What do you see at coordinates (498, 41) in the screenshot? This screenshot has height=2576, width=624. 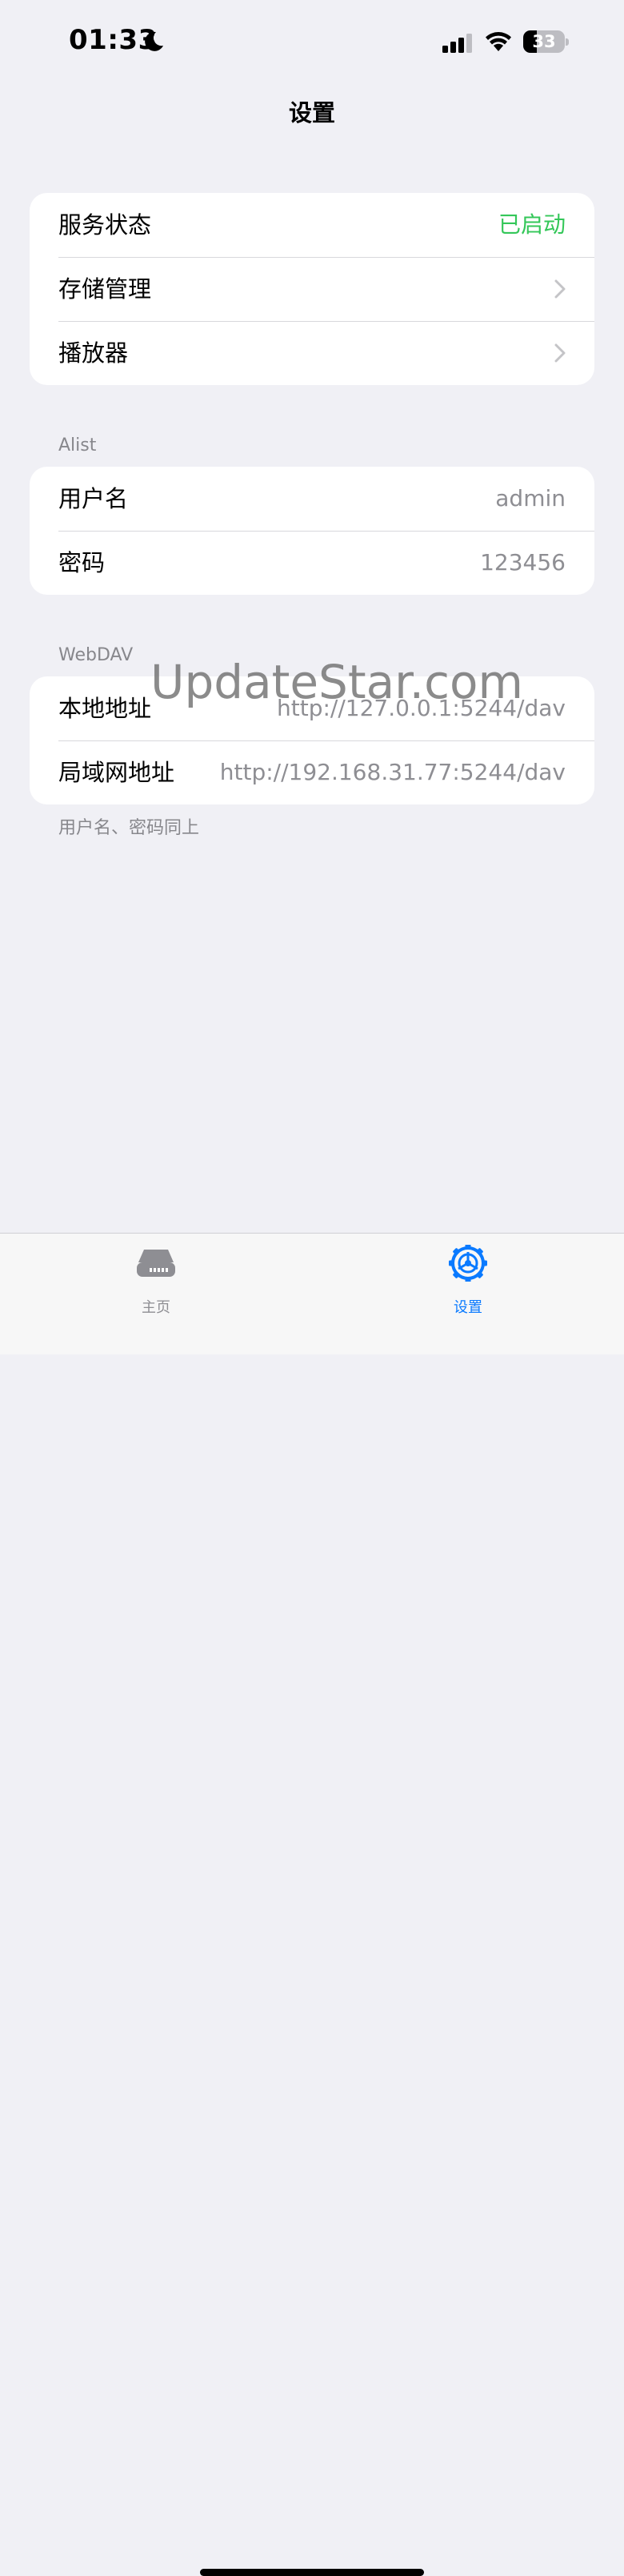 I see `wifi-icon` at bounding box center [498, 41].